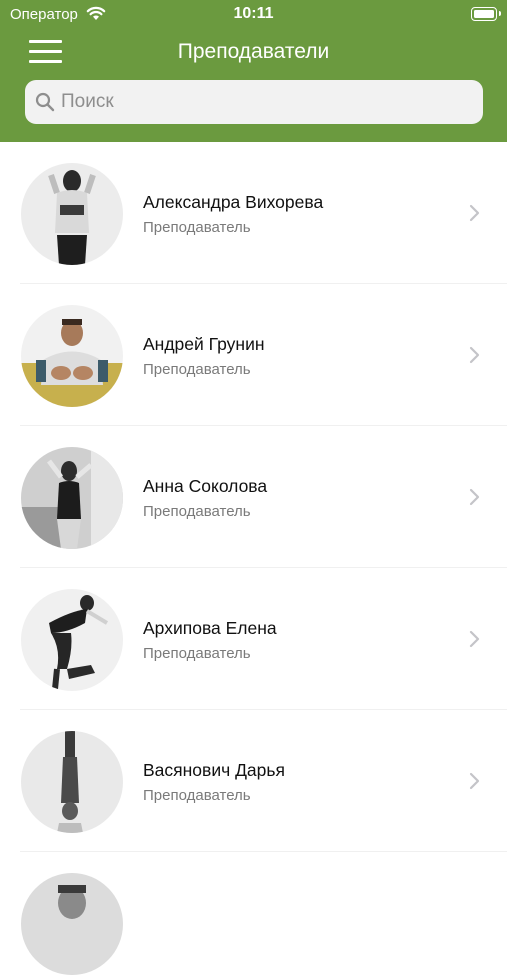 The image size is (507, 975). Describe the element at coordinates (253, 639) in the screenshot. I see `teacher-row: Архипова Елена Преподаватель` at that location.